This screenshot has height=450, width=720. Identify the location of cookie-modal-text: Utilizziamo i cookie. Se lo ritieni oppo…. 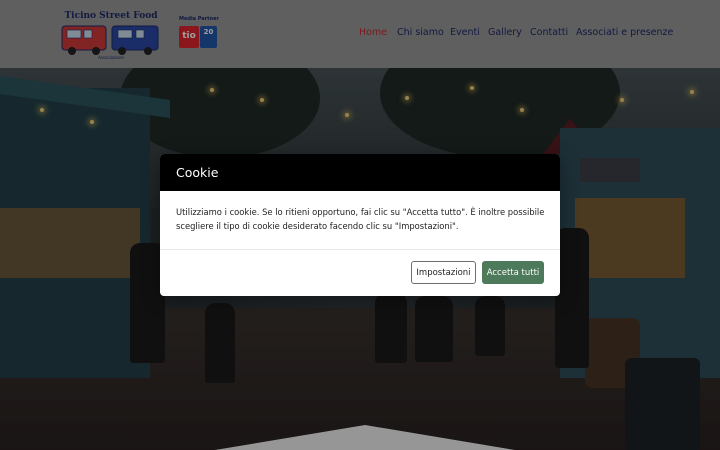
(360, 219).